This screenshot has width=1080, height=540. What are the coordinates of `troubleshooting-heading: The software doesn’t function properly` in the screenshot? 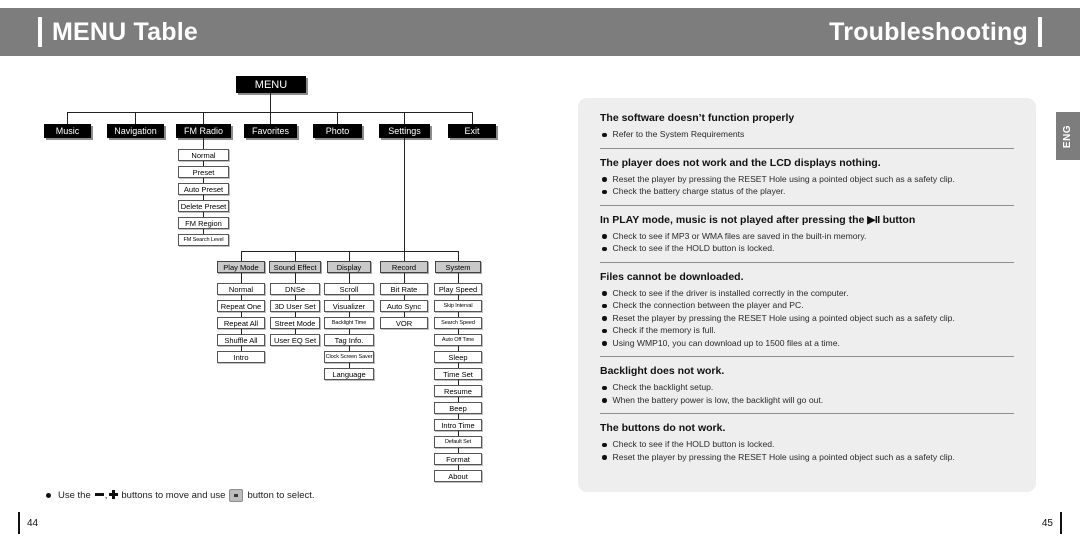 It's located at (697, 118).